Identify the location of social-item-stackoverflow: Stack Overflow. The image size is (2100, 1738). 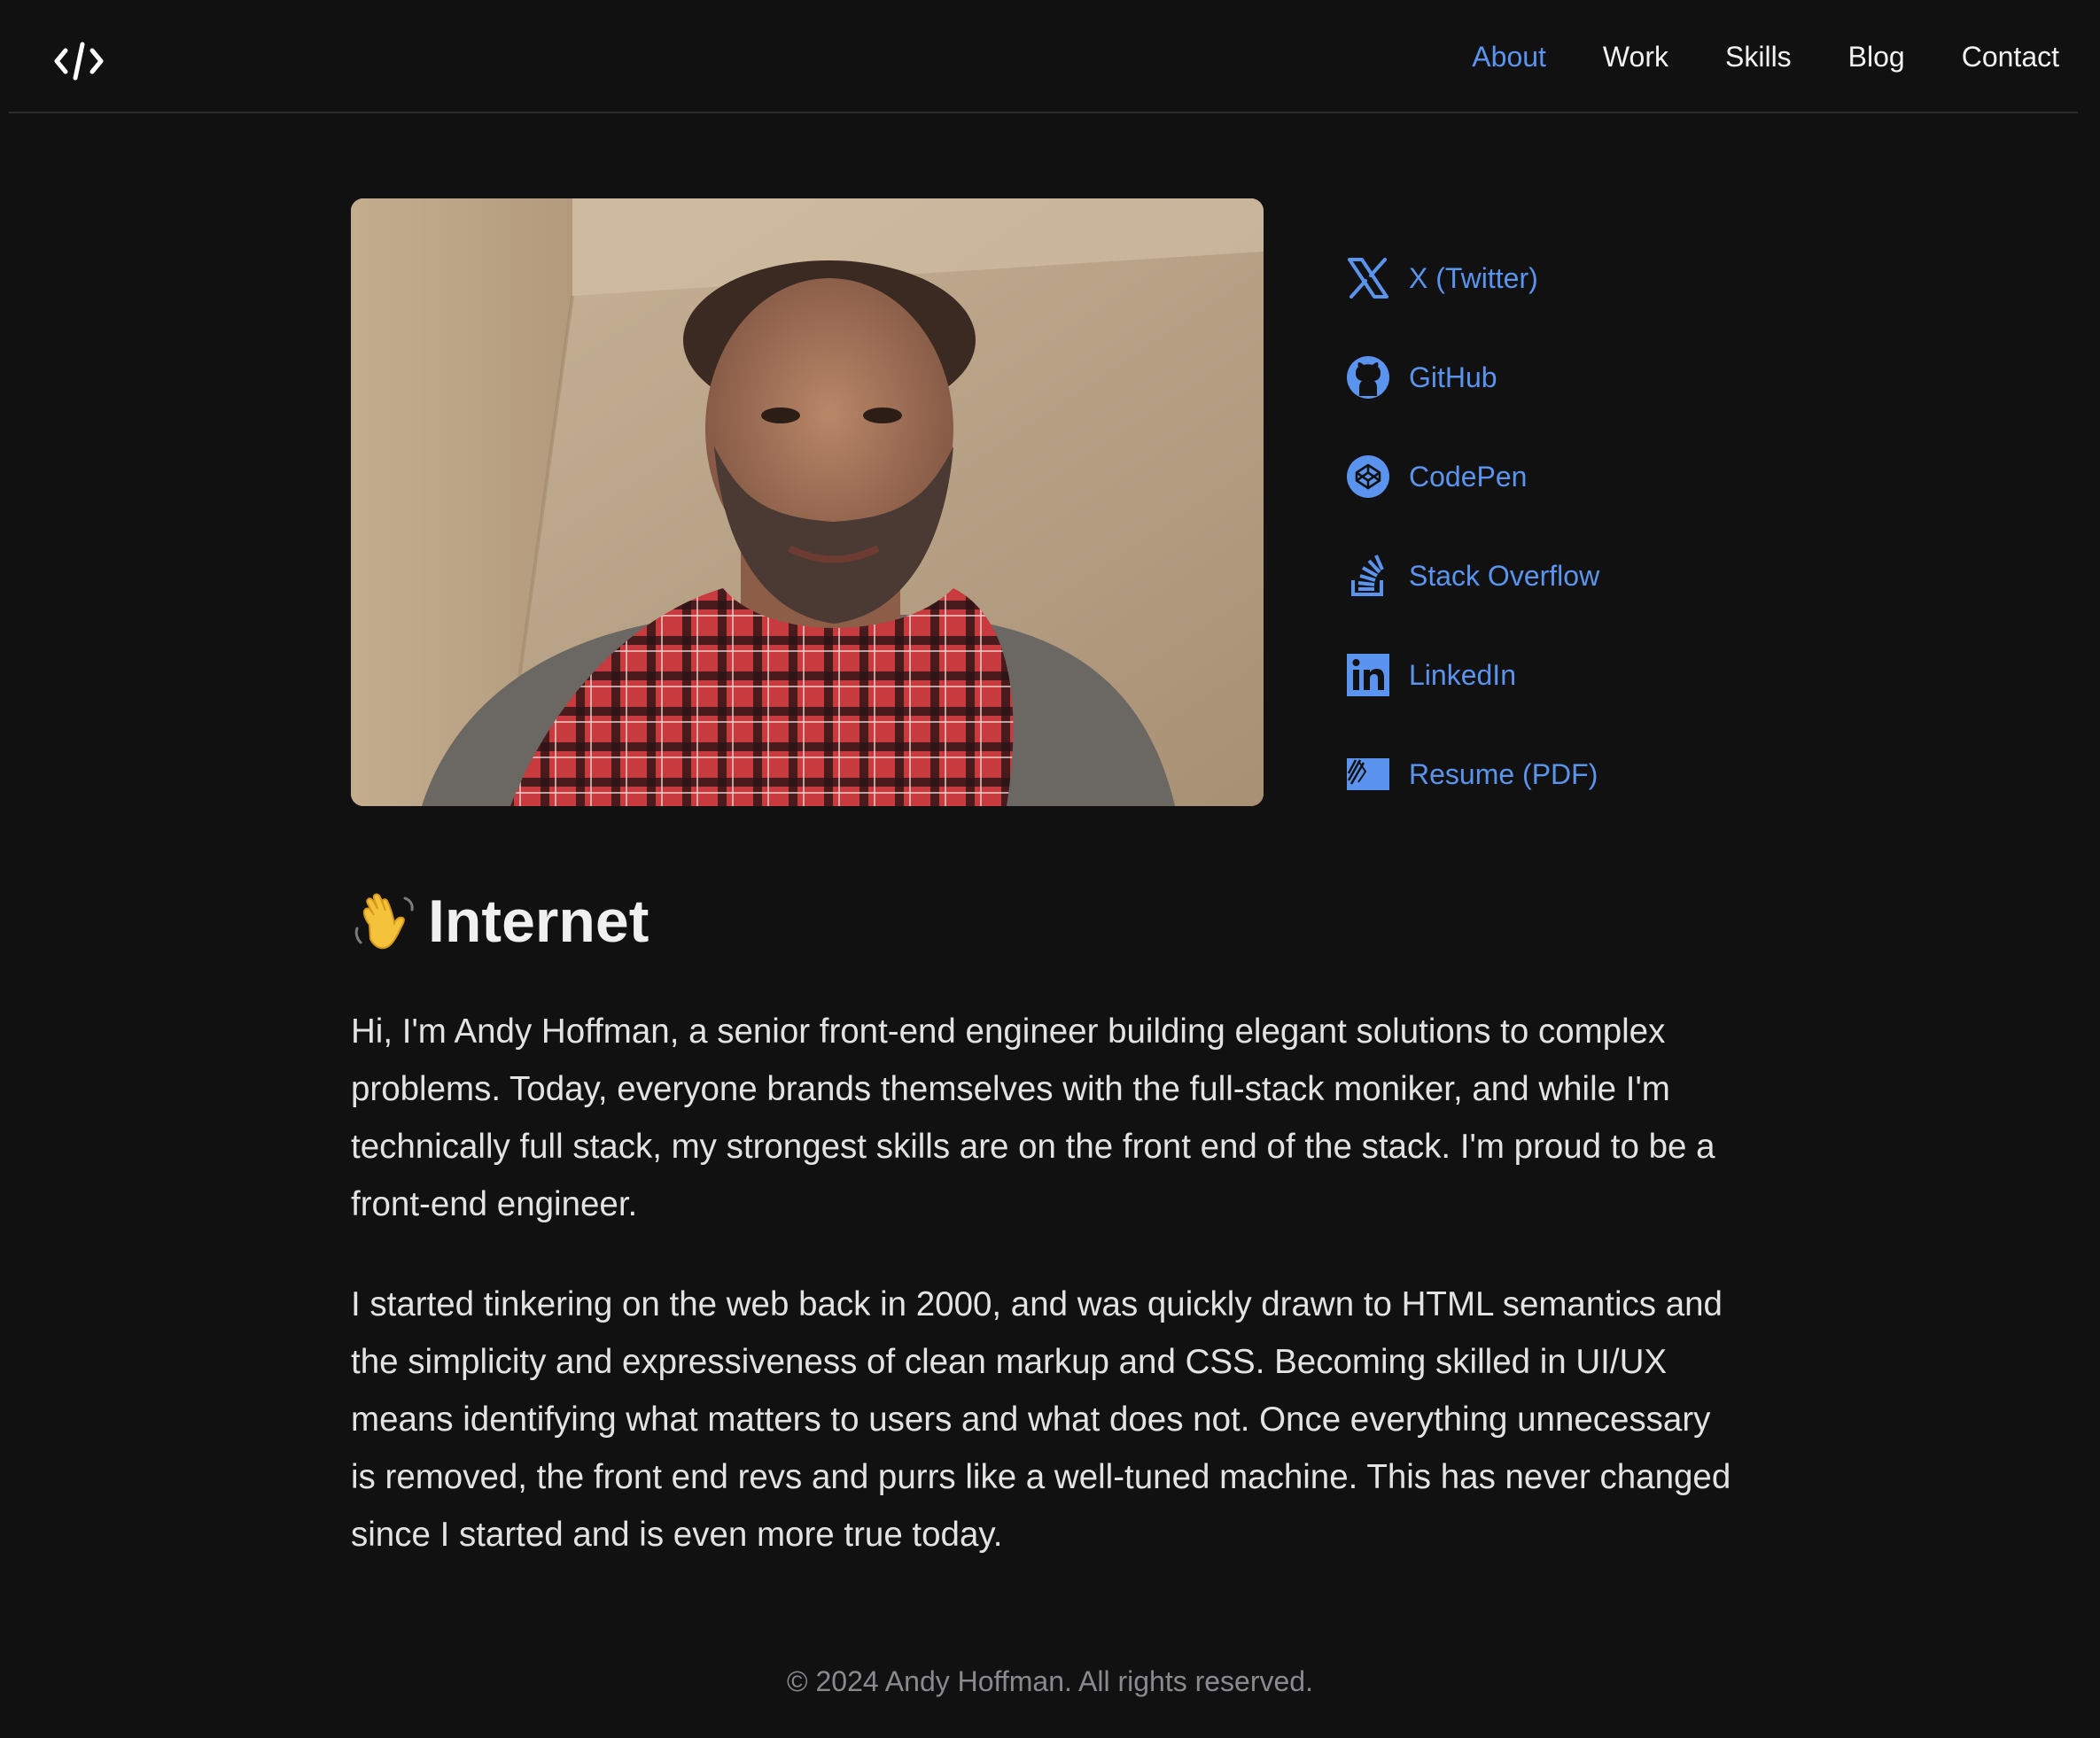
(1472, 575).